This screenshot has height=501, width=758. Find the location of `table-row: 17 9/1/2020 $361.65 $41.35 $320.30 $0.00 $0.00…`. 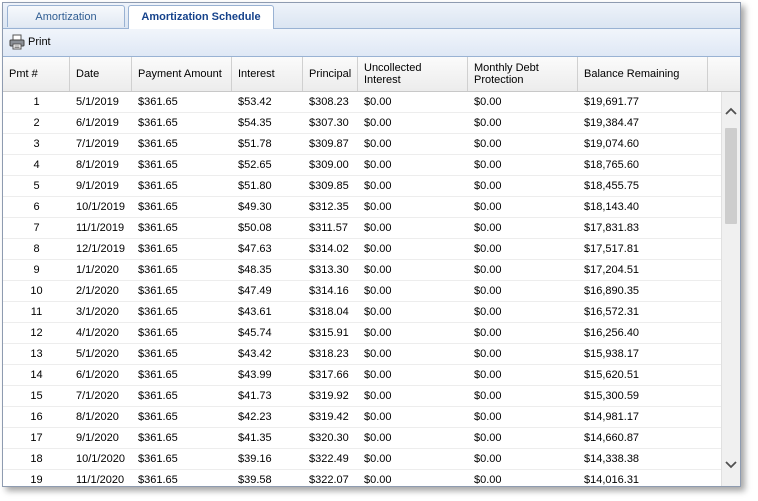

table-row: 17 9/1/2020 $361.65 $41.35 $320.30 $0.00 $0.00… is located at coordinates (362, 438).